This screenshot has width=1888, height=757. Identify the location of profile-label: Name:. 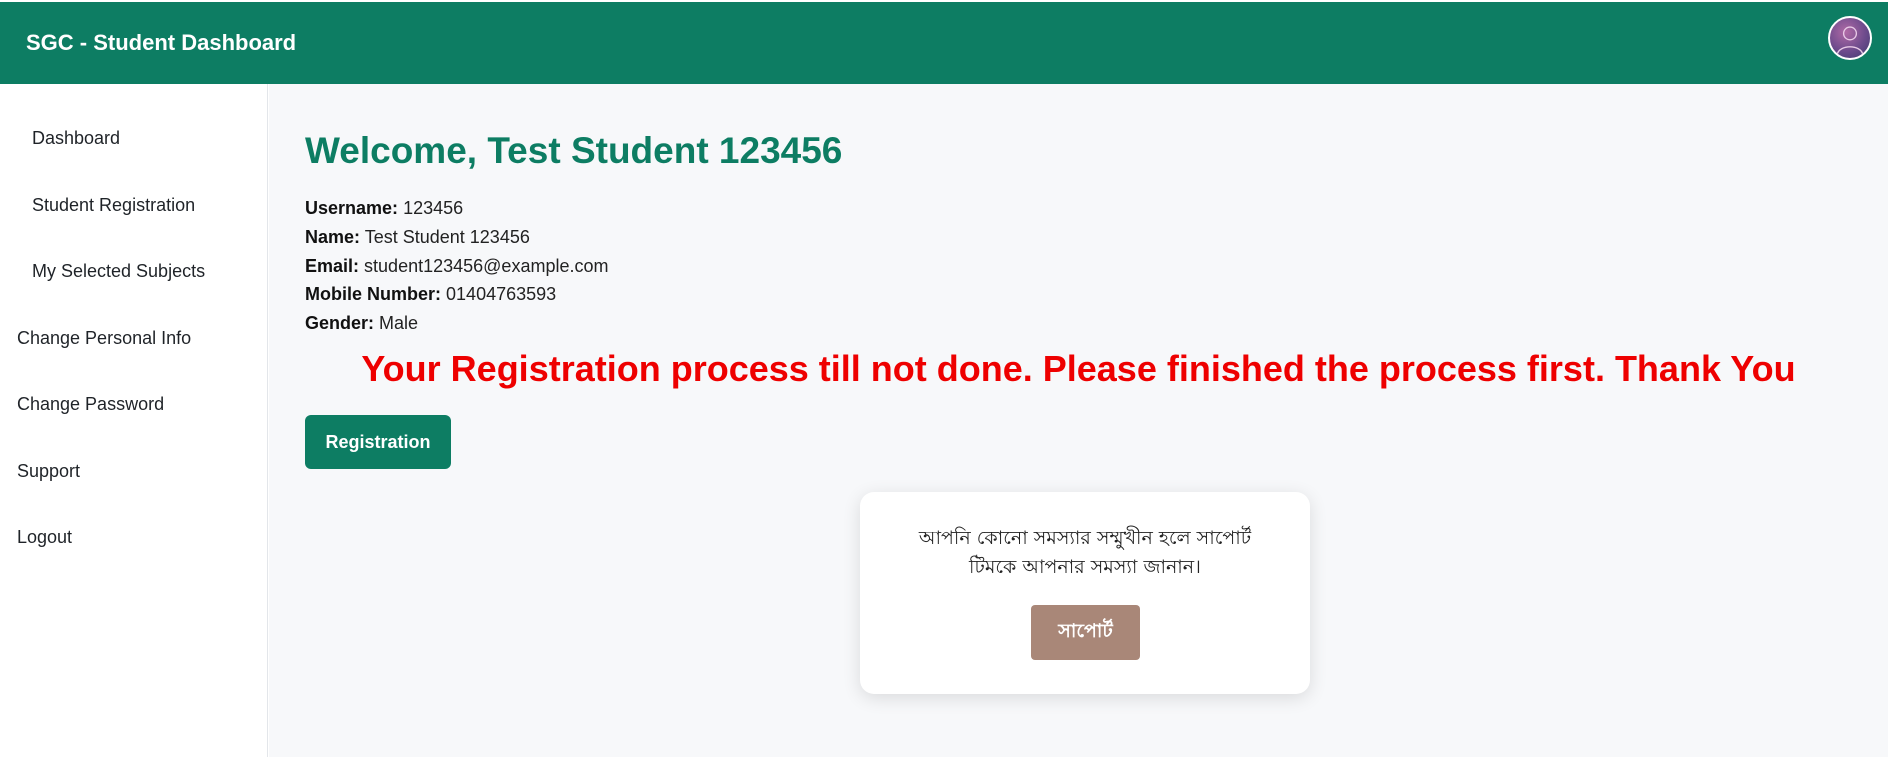
(333, 237).